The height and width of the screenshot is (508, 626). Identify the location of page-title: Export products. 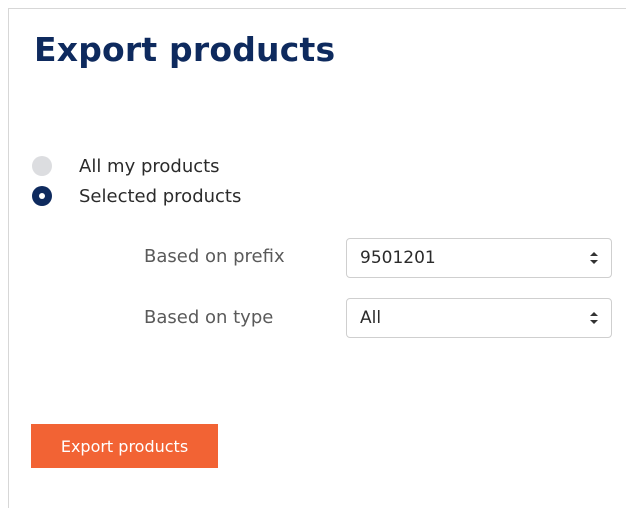
(185, 49).